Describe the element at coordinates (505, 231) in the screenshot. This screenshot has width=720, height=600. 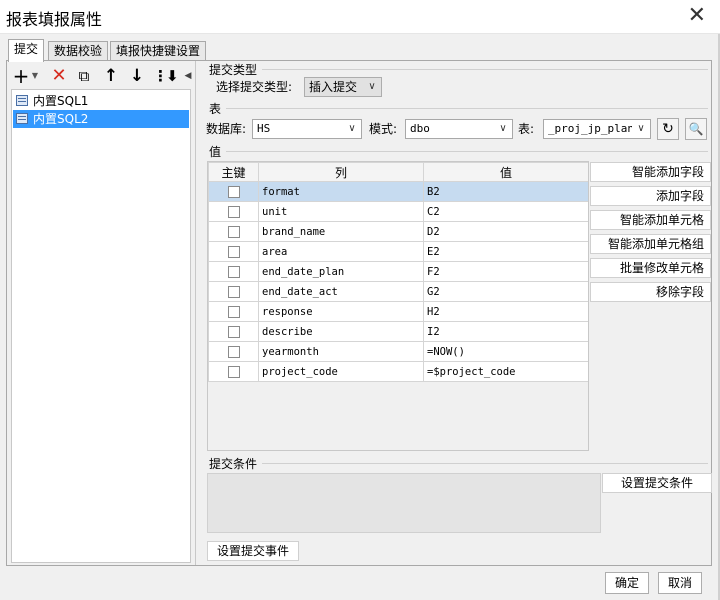
I see `value-cell: D2` at that location.